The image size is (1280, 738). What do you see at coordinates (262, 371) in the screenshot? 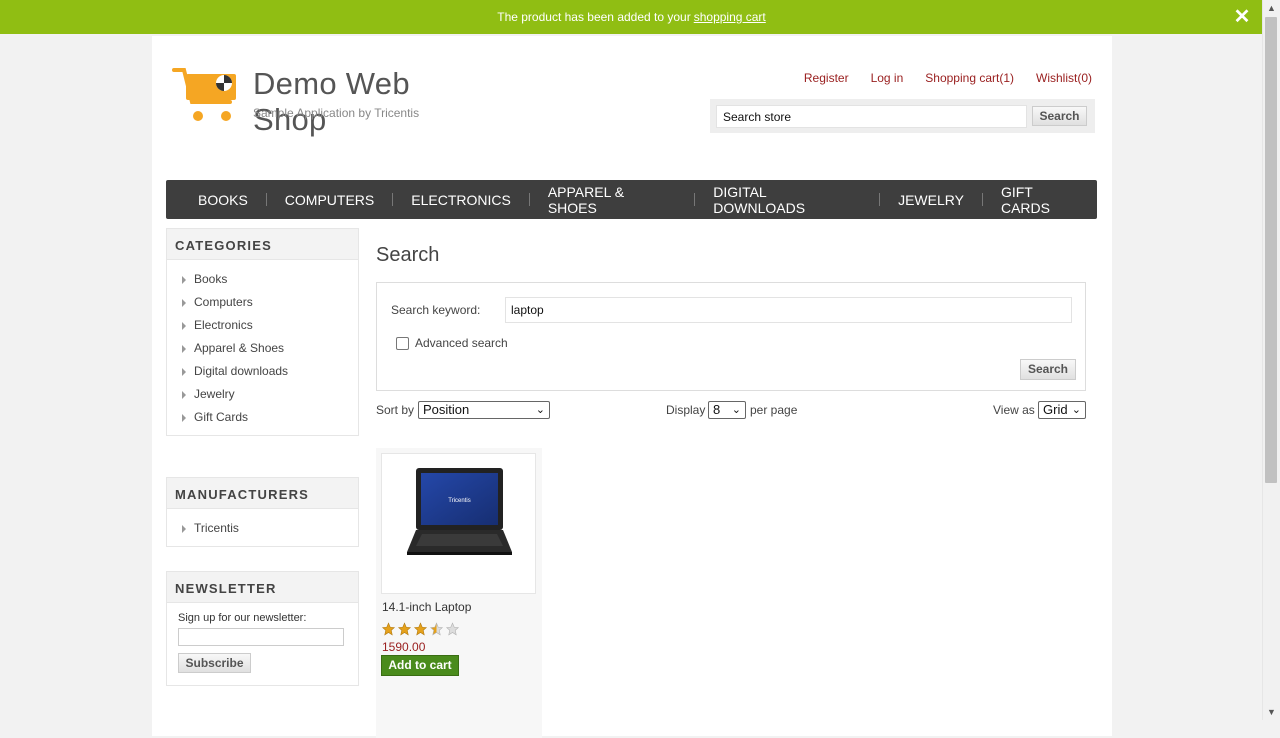
I see `category-digital-downloads: Digital downloads` at bounding box center [262, 371].